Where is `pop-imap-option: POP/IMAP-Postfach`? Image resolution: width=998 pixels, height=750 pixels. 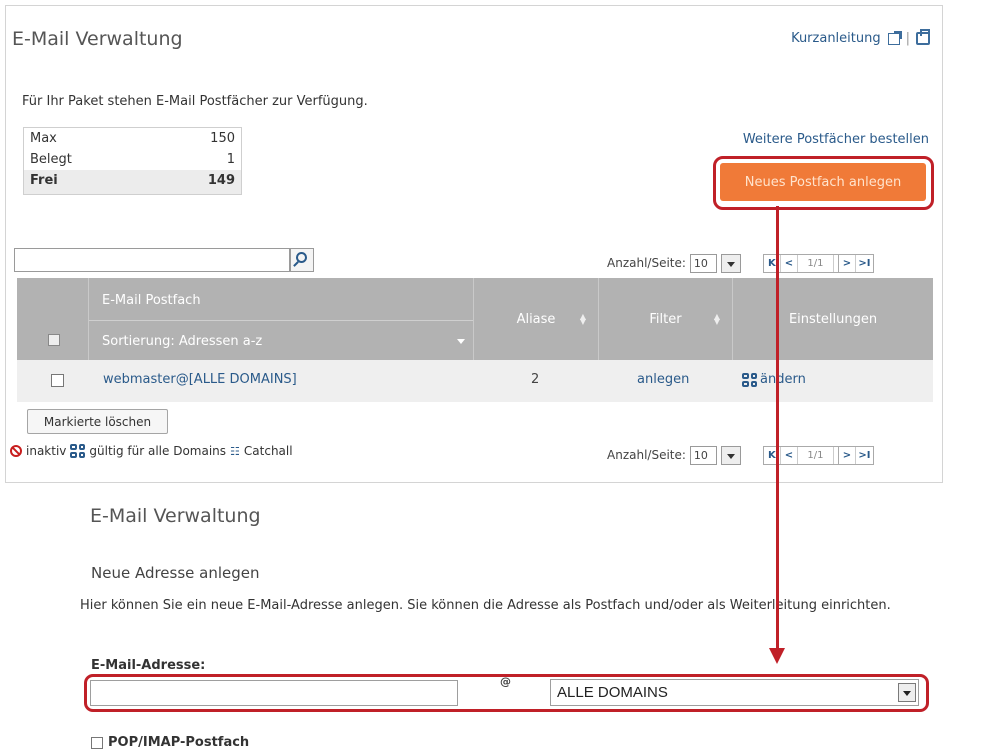
pop-imap-option: POP/IMAP-Postfach is located at coordinates (170, 742).